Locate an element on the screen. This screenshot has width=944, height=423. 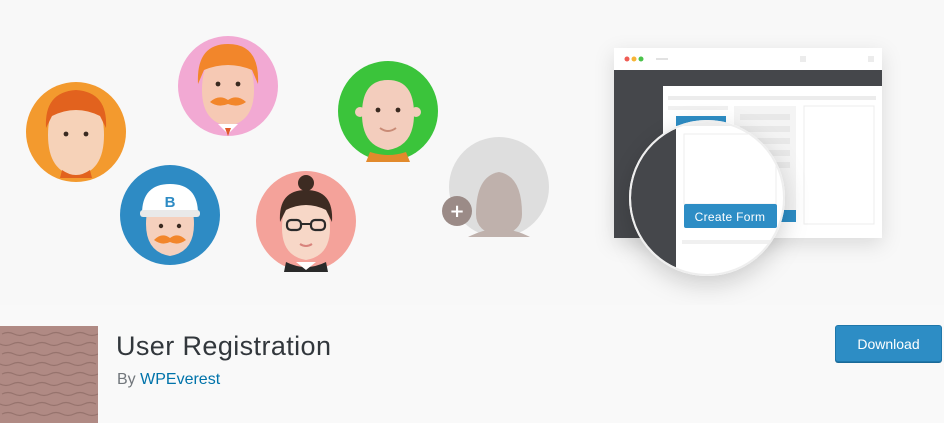
plugin-icon is located at coordinates (49, 374).